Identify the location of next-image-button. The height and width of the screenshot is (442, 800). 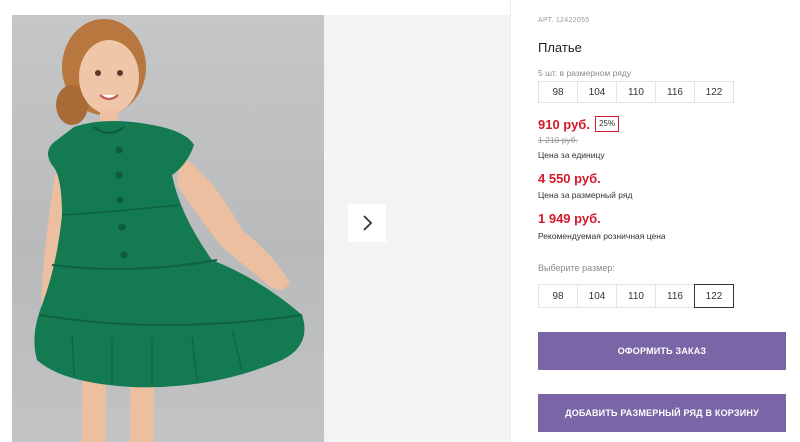
(367, 223).